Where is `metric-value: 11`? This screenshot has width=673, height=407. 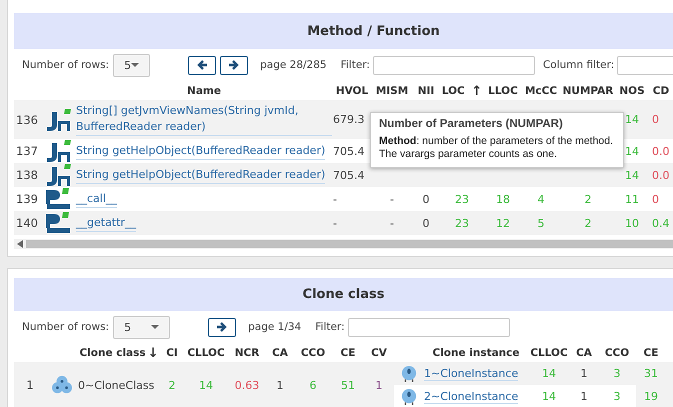 metric-value: 11 is located at coordinates (632, 199).